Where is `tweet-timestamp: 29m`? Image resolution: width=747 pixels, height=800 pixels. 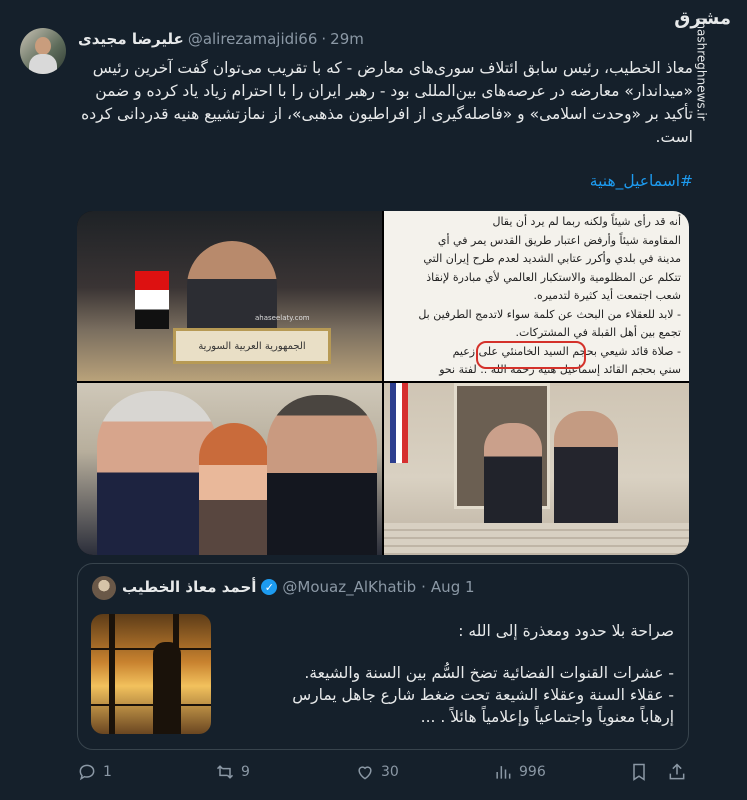 tweet-timestamp: 29m is located at coordinates (347, 39).